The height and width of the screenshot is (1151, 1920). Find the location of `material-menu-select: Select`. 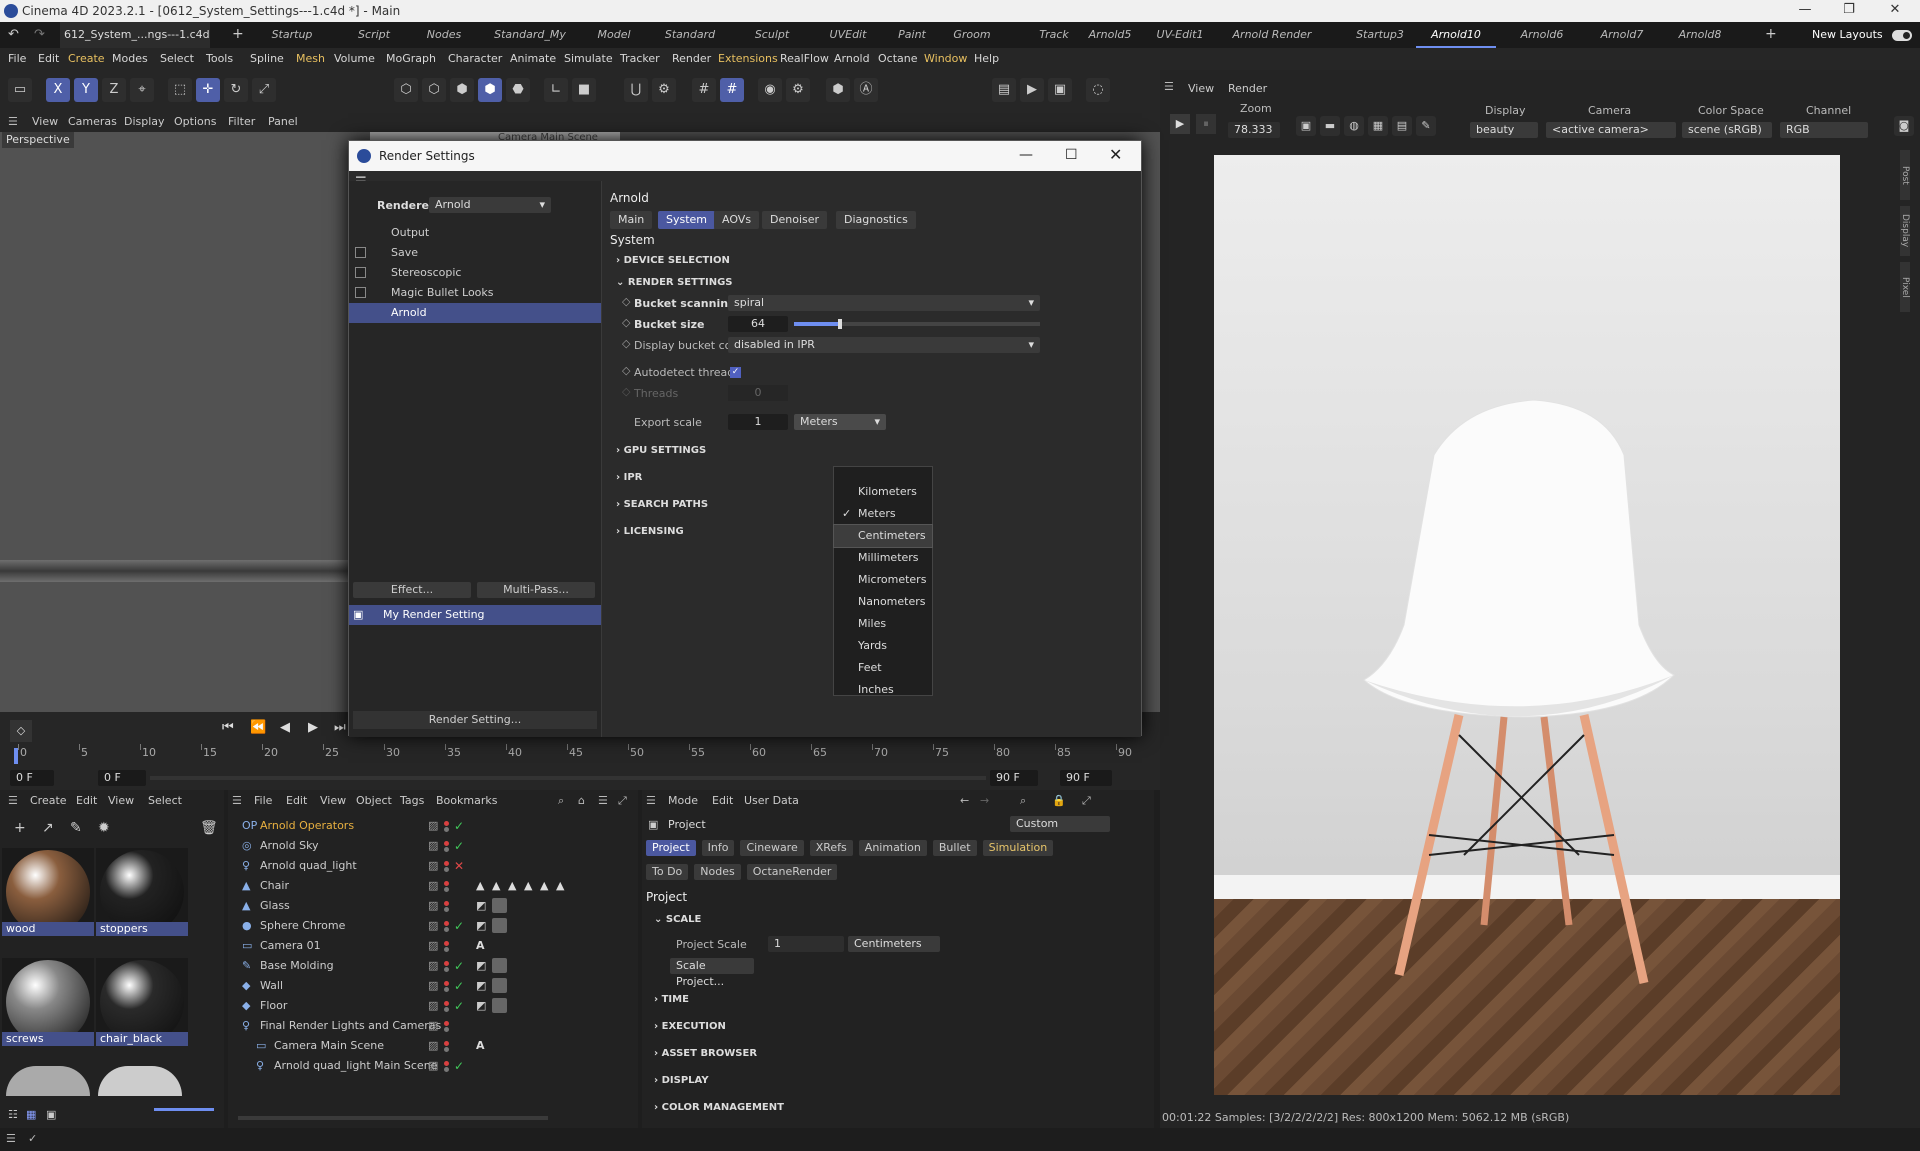

material-menu-select: Select is located at coordinates (165, 800).